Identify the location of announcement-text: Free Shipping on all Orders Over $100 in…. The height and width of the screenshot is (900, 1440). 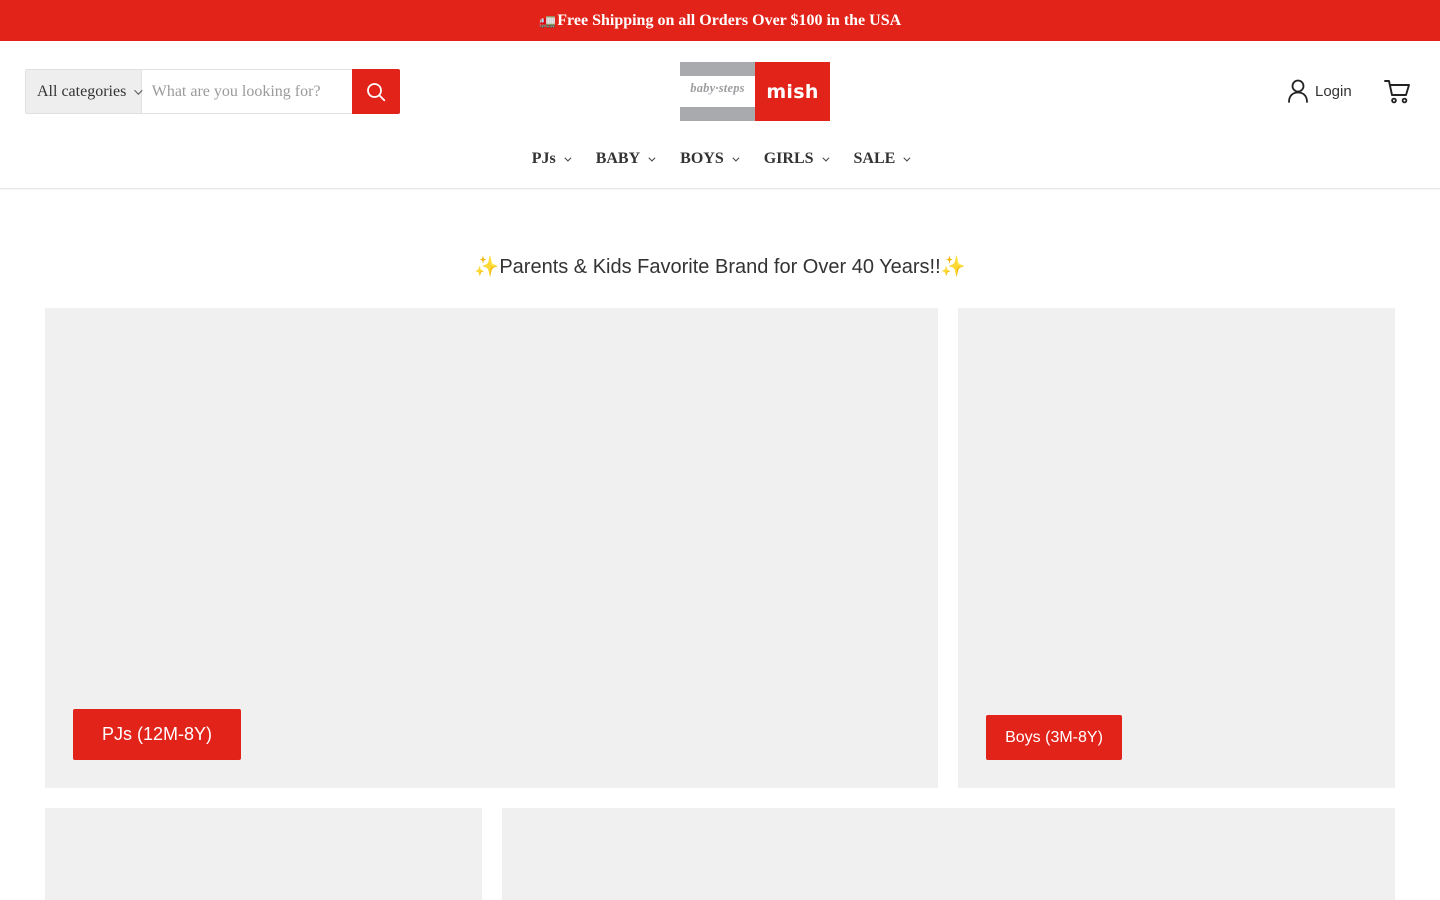
(729, 20).